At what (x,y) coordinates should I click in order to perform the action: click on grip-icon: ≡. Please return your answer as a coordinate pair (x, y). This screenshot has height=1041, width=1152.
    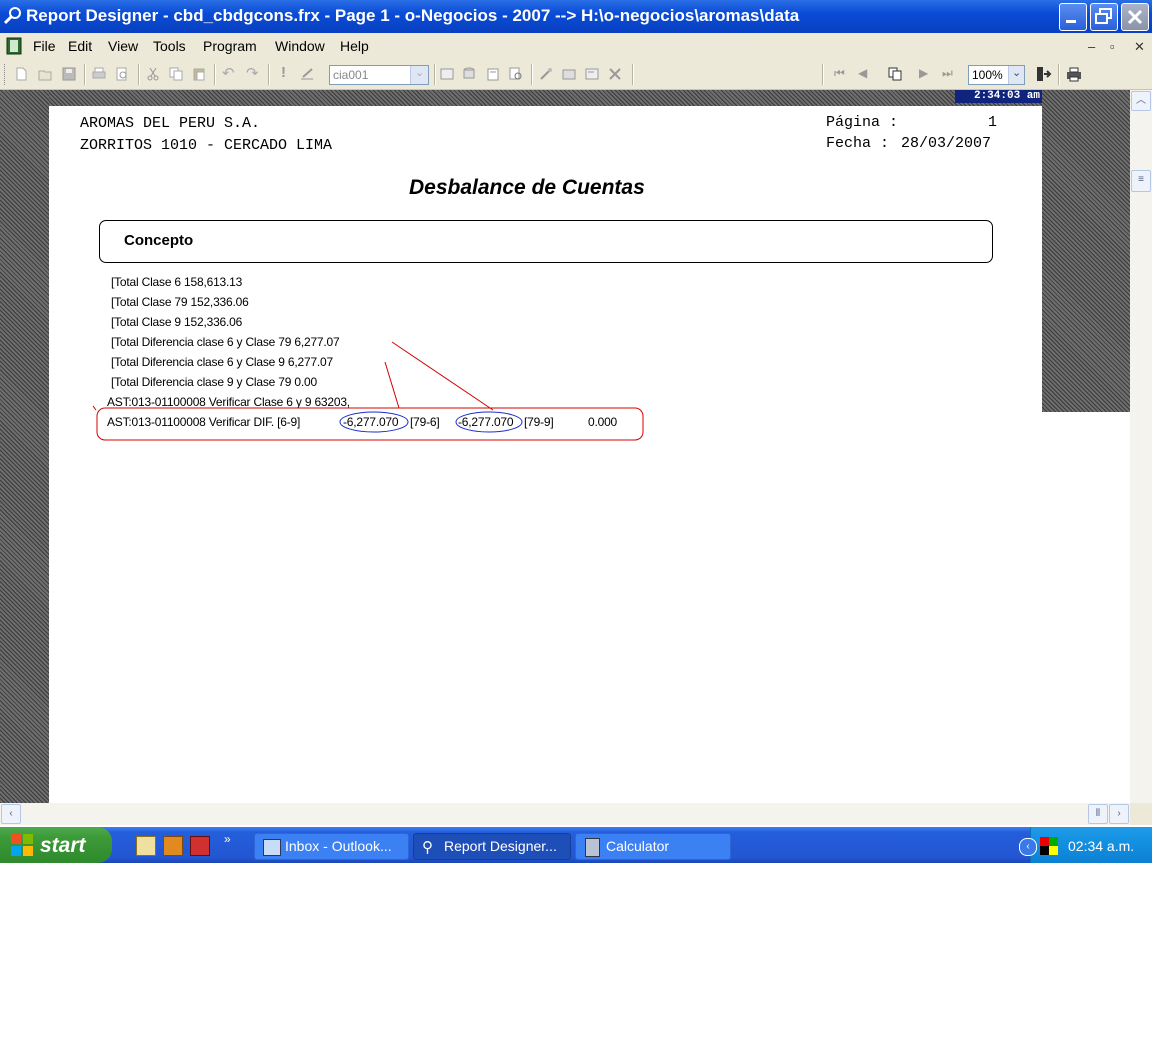
    Looking at the image, I should click on (1141, 179).